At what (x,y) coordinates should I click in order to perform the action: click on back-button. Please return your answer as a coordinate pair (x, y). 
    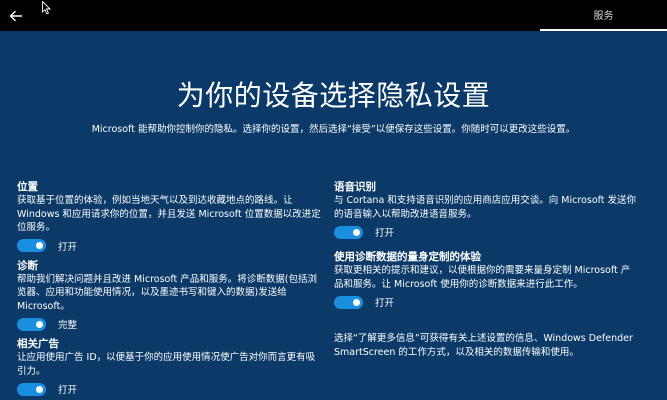
    Looking at the image, I should click on (16, 15).